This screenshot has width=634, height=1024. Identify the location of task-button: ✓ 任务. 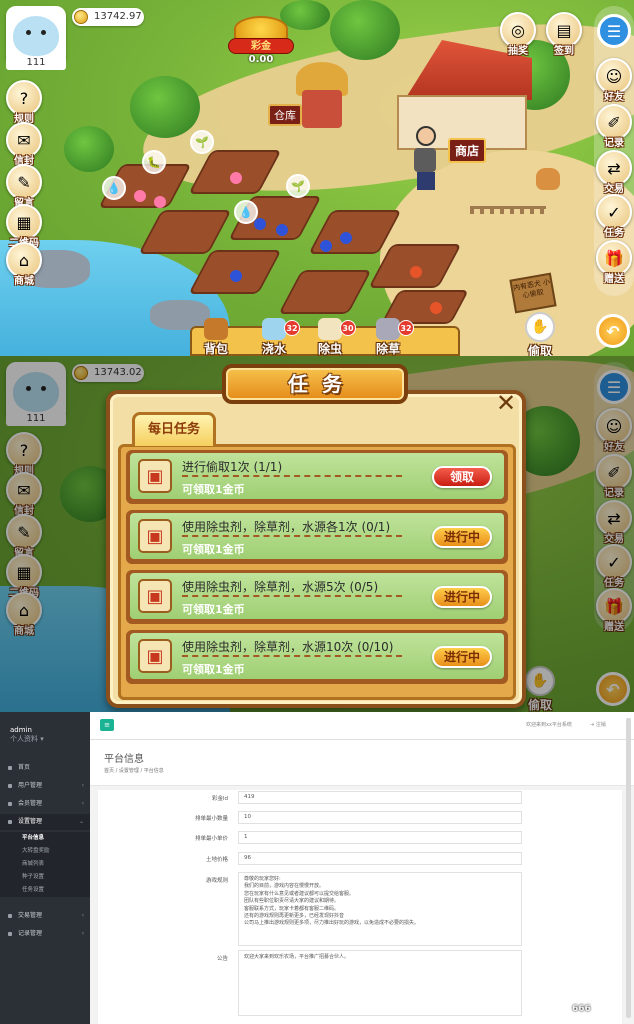
(614, 218).